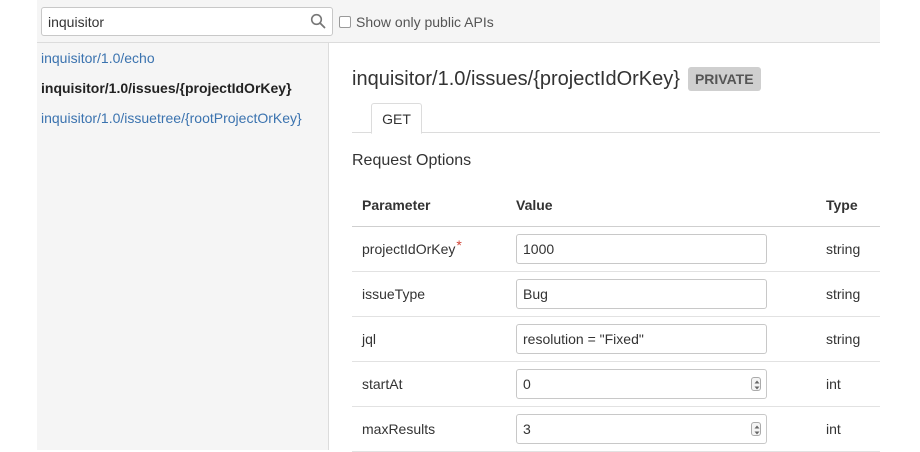 Image resolution: width=920 pixels, height=452 pixels. I want to click on maxresults-input, so click(641, 429).